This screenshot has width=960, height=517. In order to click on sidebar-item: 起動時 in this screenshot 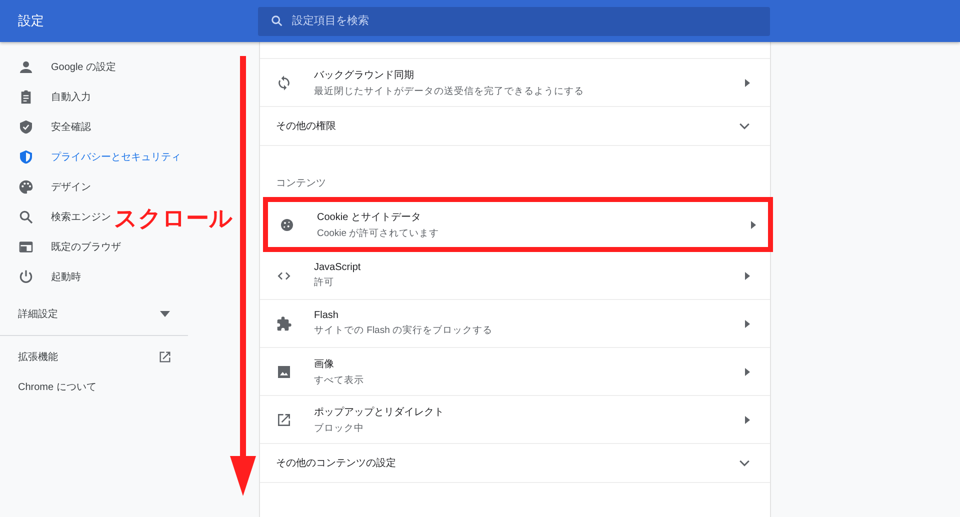, I will do `click(40, 277)`.